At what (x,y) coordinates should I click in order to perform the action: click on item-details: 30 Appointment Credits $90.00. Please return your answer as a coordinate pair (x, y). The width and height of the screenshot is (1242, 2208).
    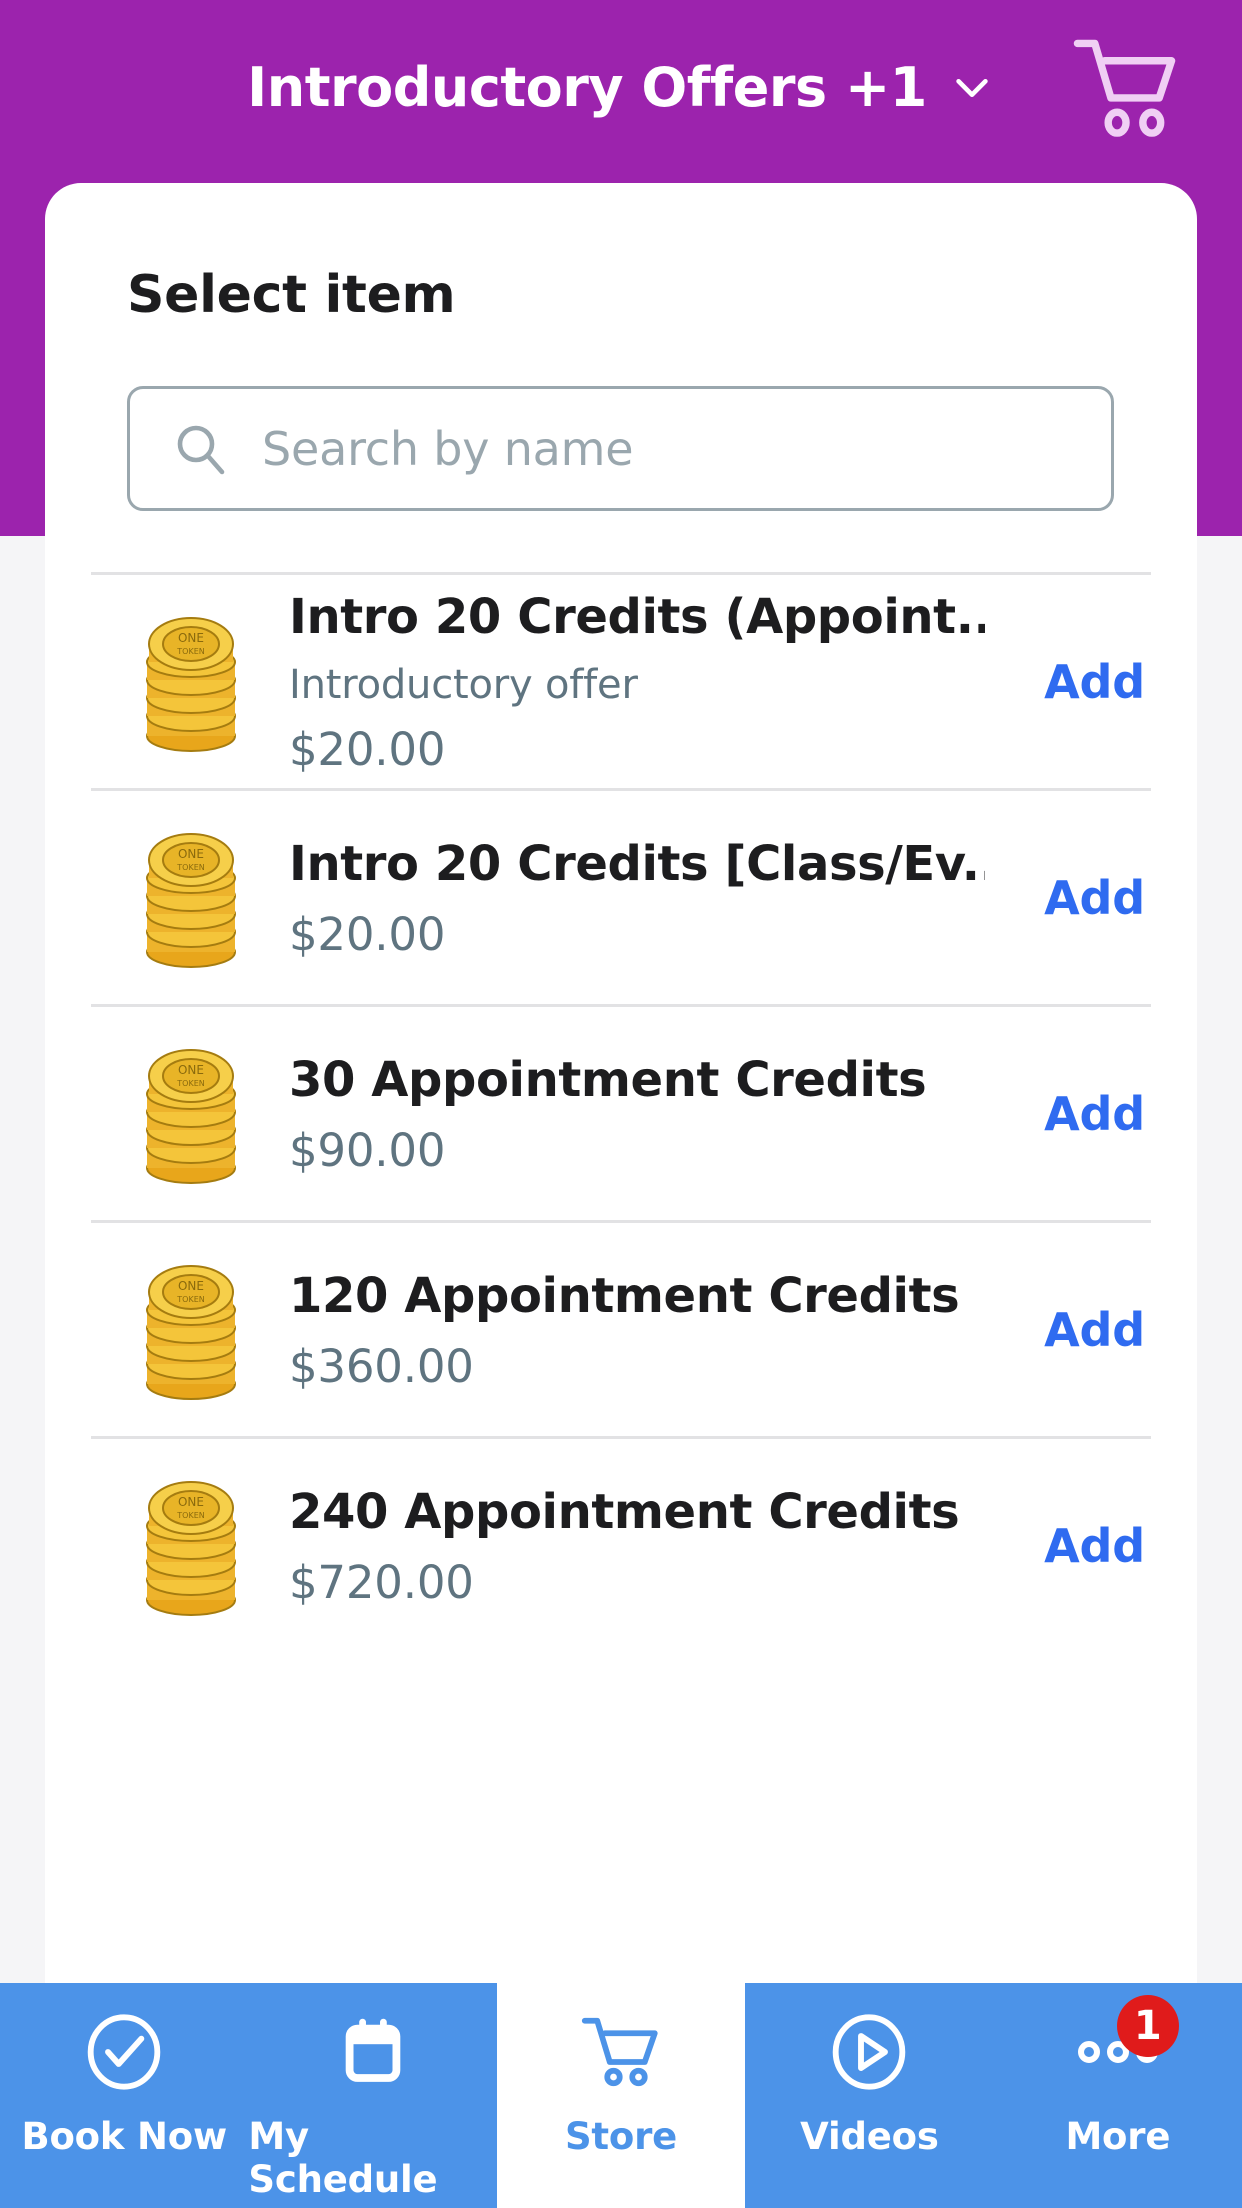
    Looking at the image, I should click on (644, 1114).